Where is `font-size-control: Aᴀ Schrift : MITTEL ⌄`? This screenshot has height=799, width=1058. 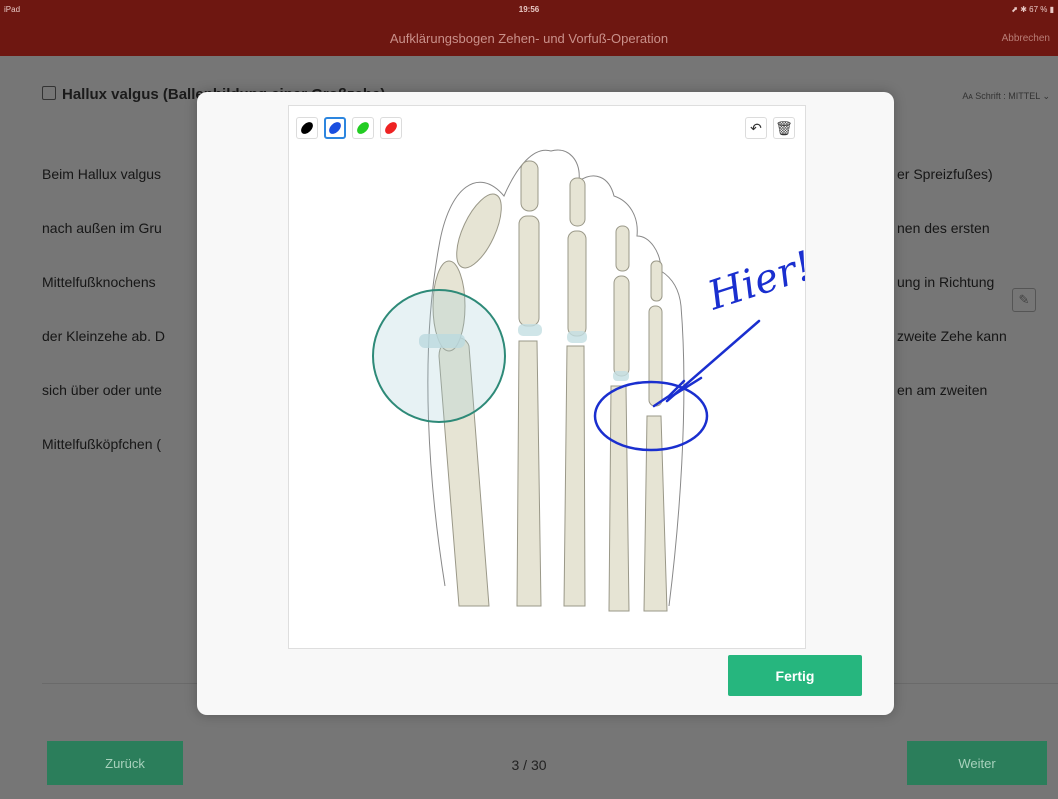 font-size-control: Aᴀ Schrift : MITTEL ⌄ is located at coordinates (1006, 96).